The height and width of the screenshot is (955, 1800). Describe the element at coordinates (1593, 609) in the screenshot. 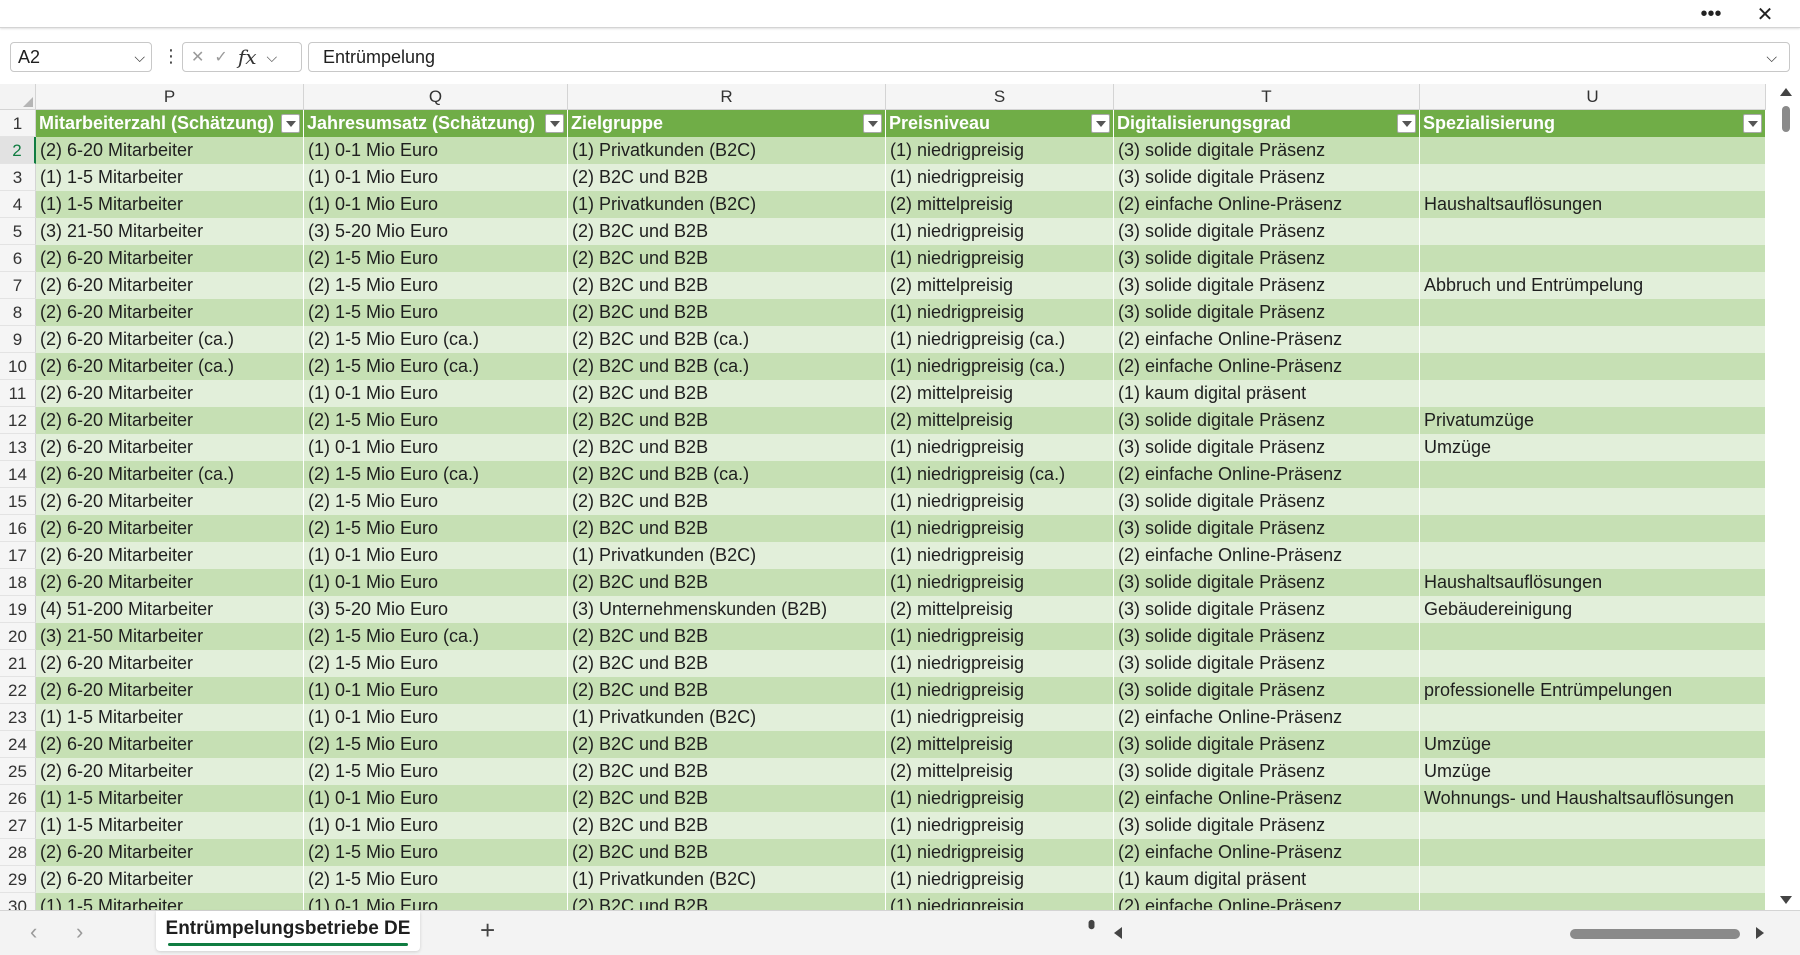

I see `table-cell: Gebäudereinigung` at that location.